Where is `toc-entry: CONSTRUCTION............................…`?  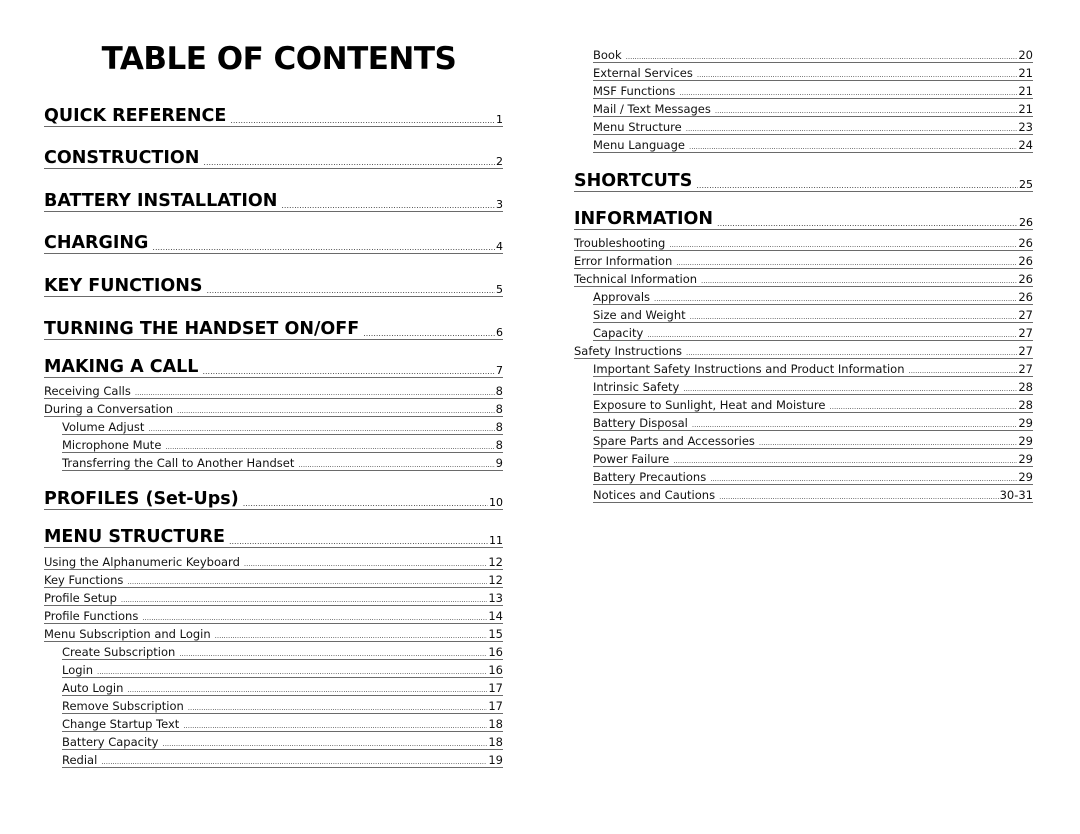 toc-entry: CONSTRUCTION............................… is located at coordinates (273, 158).